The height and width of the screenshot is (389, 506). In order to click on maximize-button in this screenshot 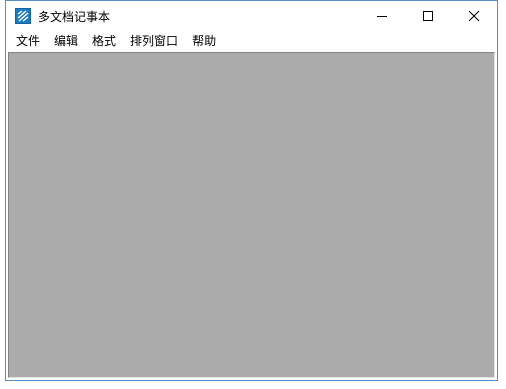, I will do `click(428, 16)`.